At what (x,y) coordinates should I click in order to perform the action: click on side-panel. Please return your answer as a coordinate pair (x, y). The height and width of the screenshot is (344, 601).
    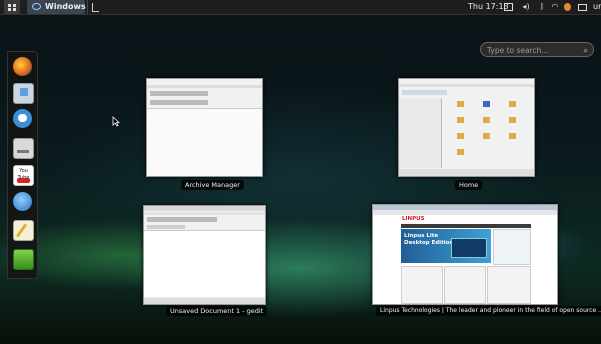
    Looking at the image, I should click on (512, 247).